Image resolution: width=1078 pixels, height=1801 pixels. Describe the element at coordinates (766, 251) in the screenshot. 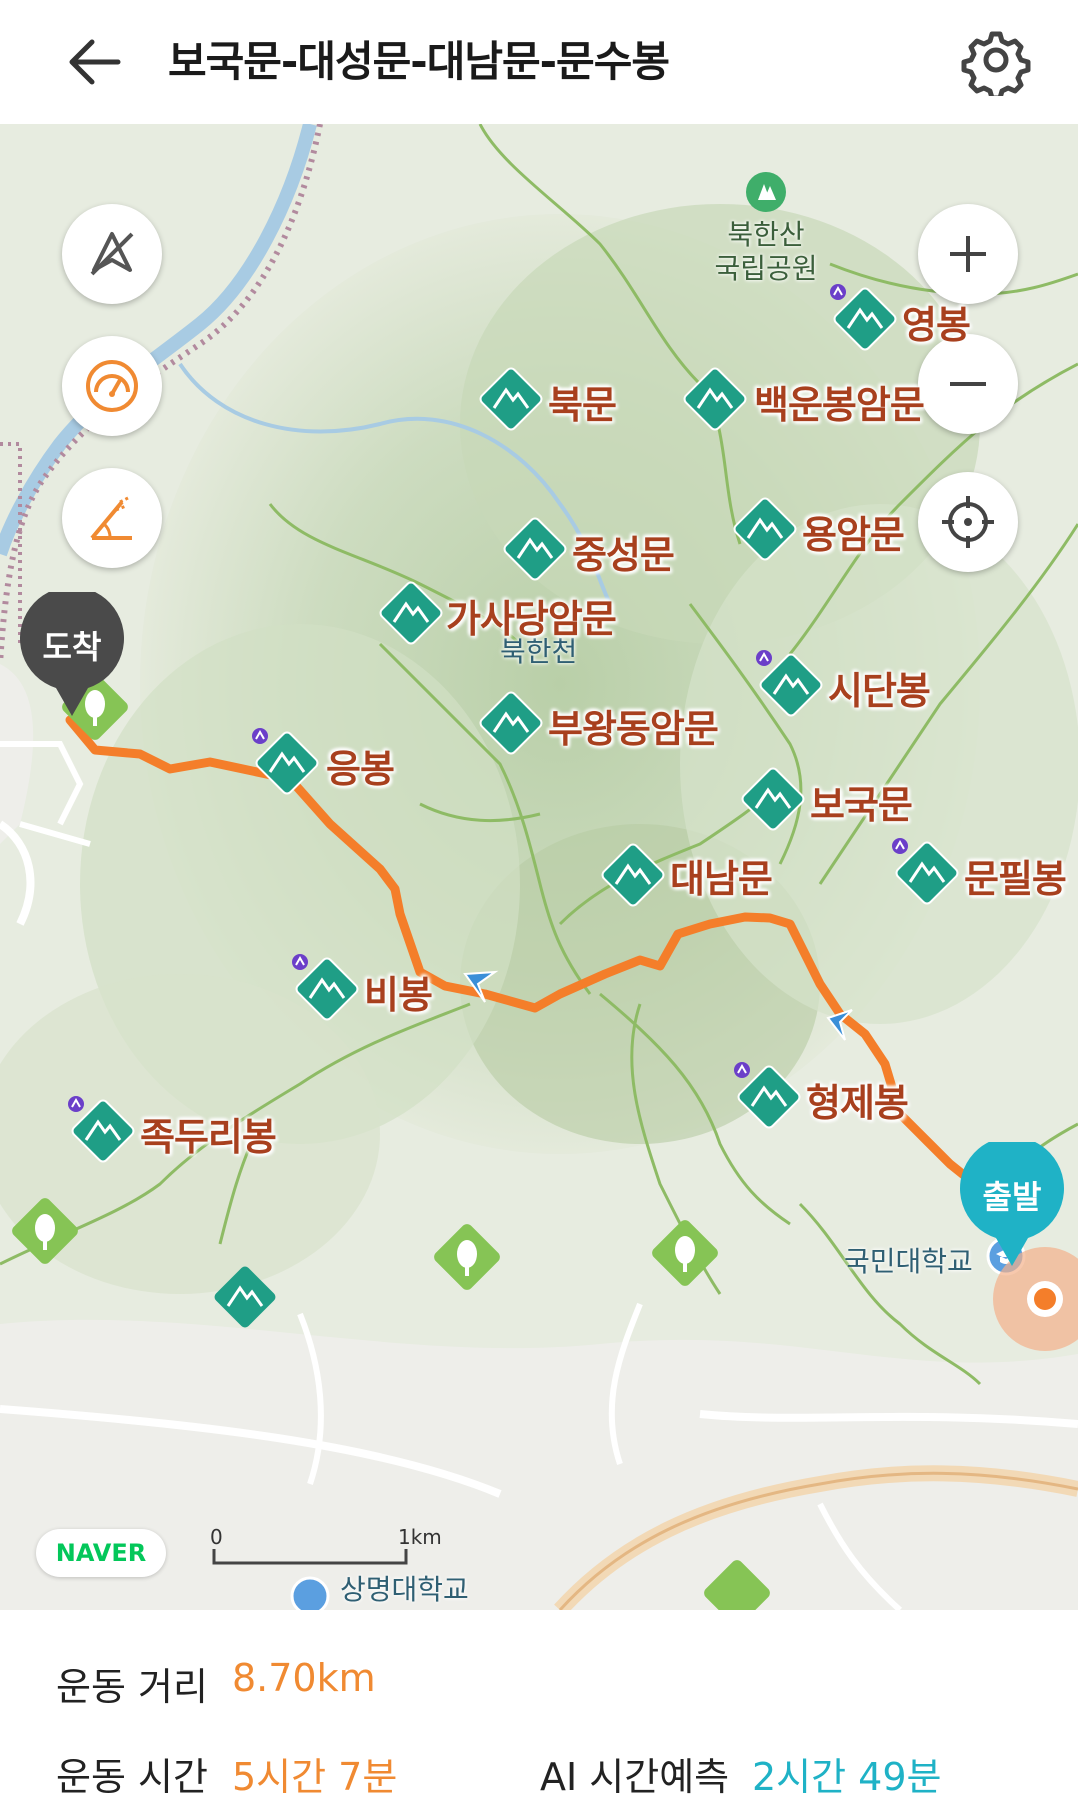

I see `park-name: 북한산 국립공원` at that location.